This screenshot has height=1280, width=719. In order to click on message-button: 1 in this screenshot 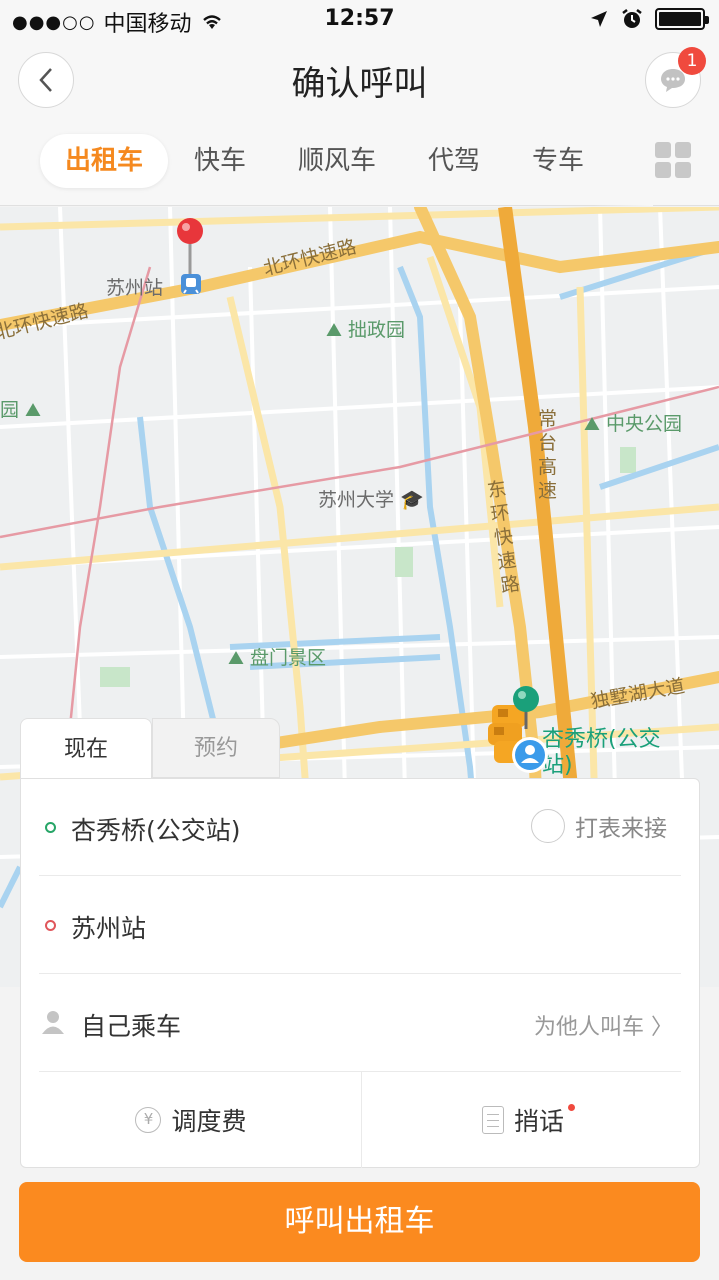, I will do `click(675, 77)`.